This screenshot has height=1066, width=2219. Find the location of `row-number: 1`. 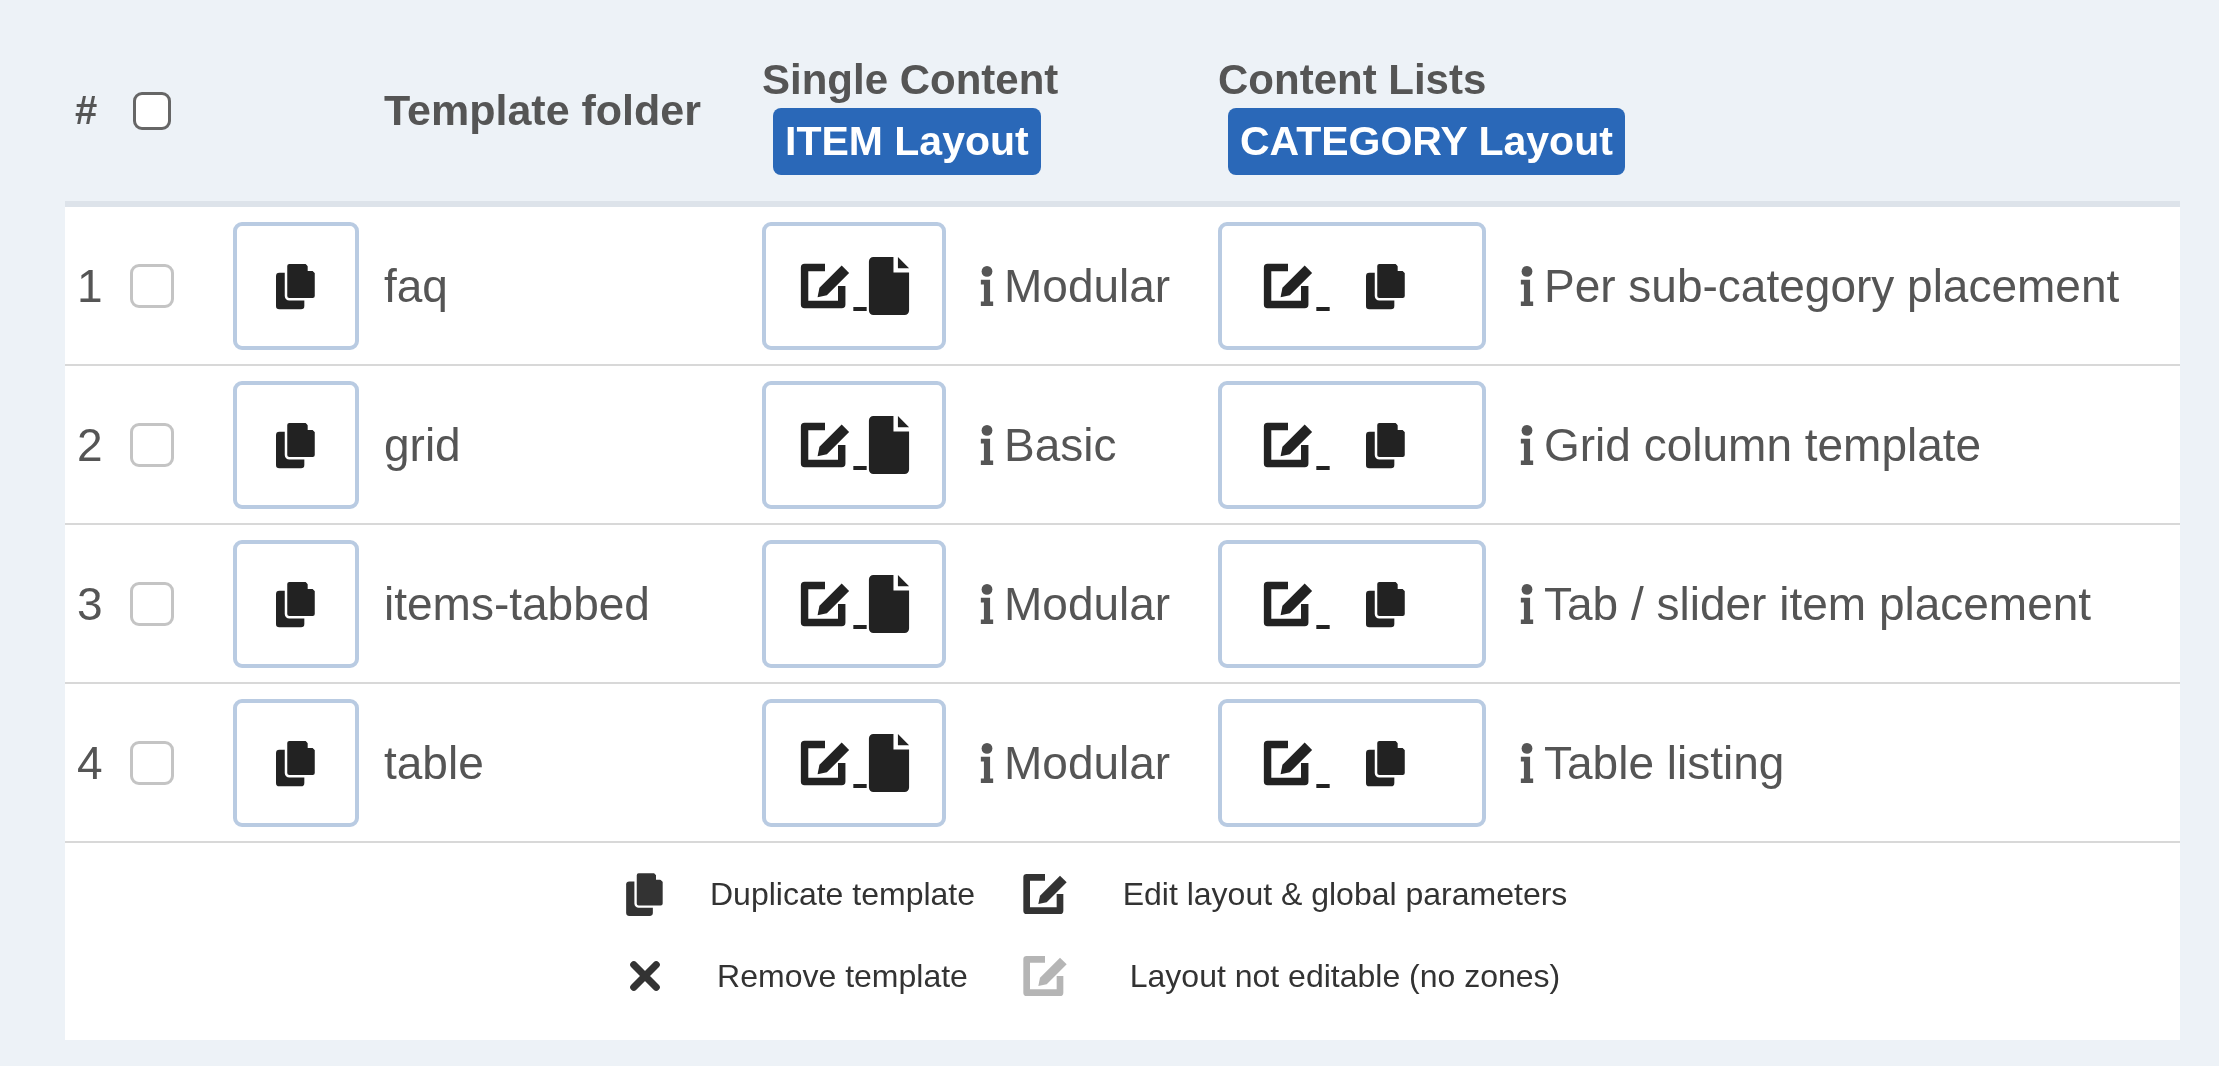

row-number: 1 is located at coordinates (90, 285).